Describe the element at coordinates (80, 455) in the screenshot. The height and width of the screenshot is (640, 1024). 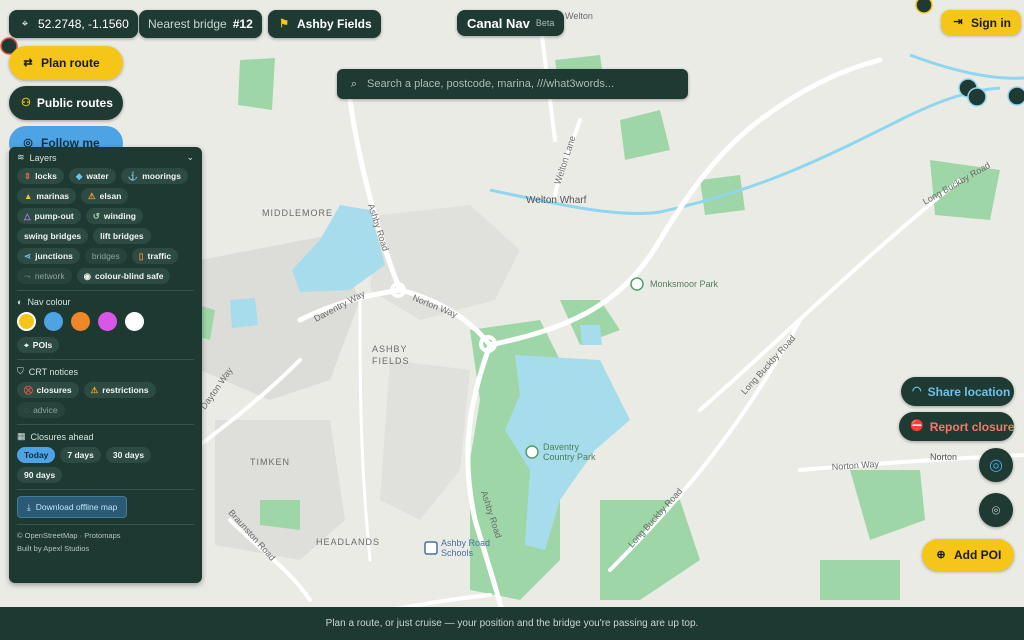
I see `closure-range-chip: 7 days` at that location.